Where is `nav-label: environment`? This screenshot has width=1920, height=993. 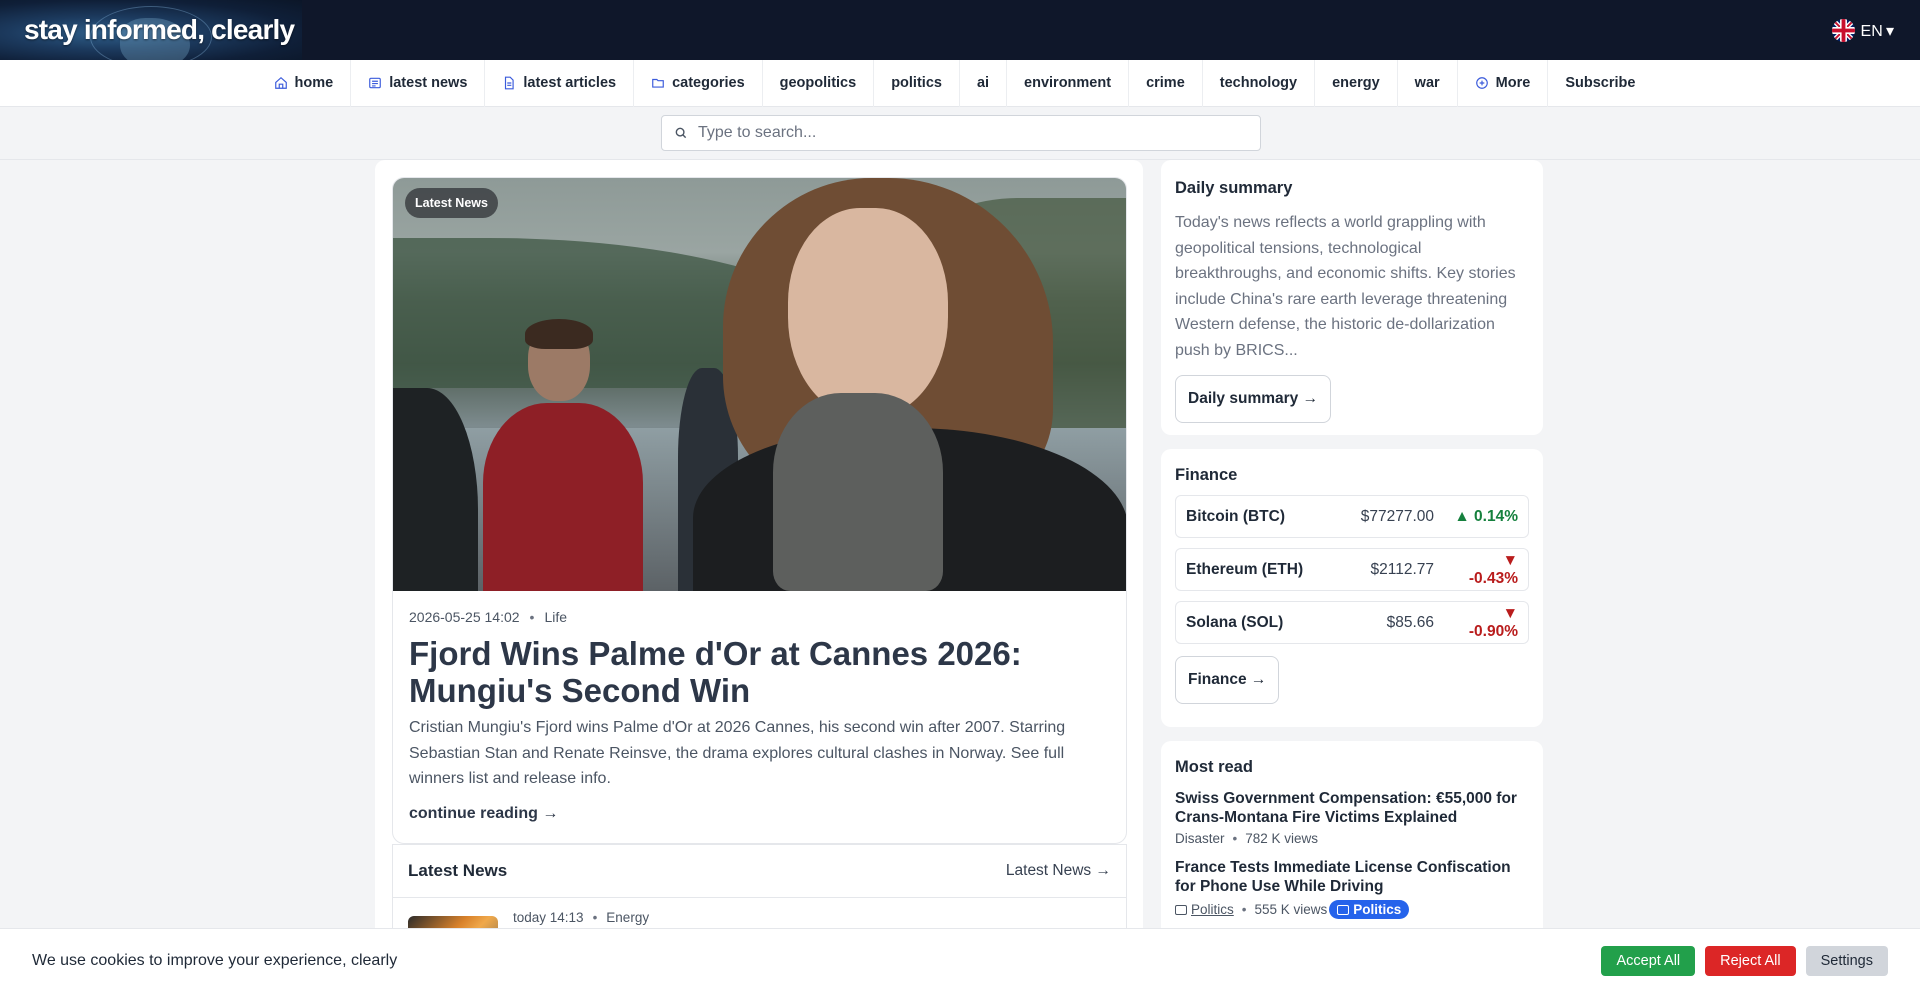
nav-label: environment is located at coordinates (1068, 83).